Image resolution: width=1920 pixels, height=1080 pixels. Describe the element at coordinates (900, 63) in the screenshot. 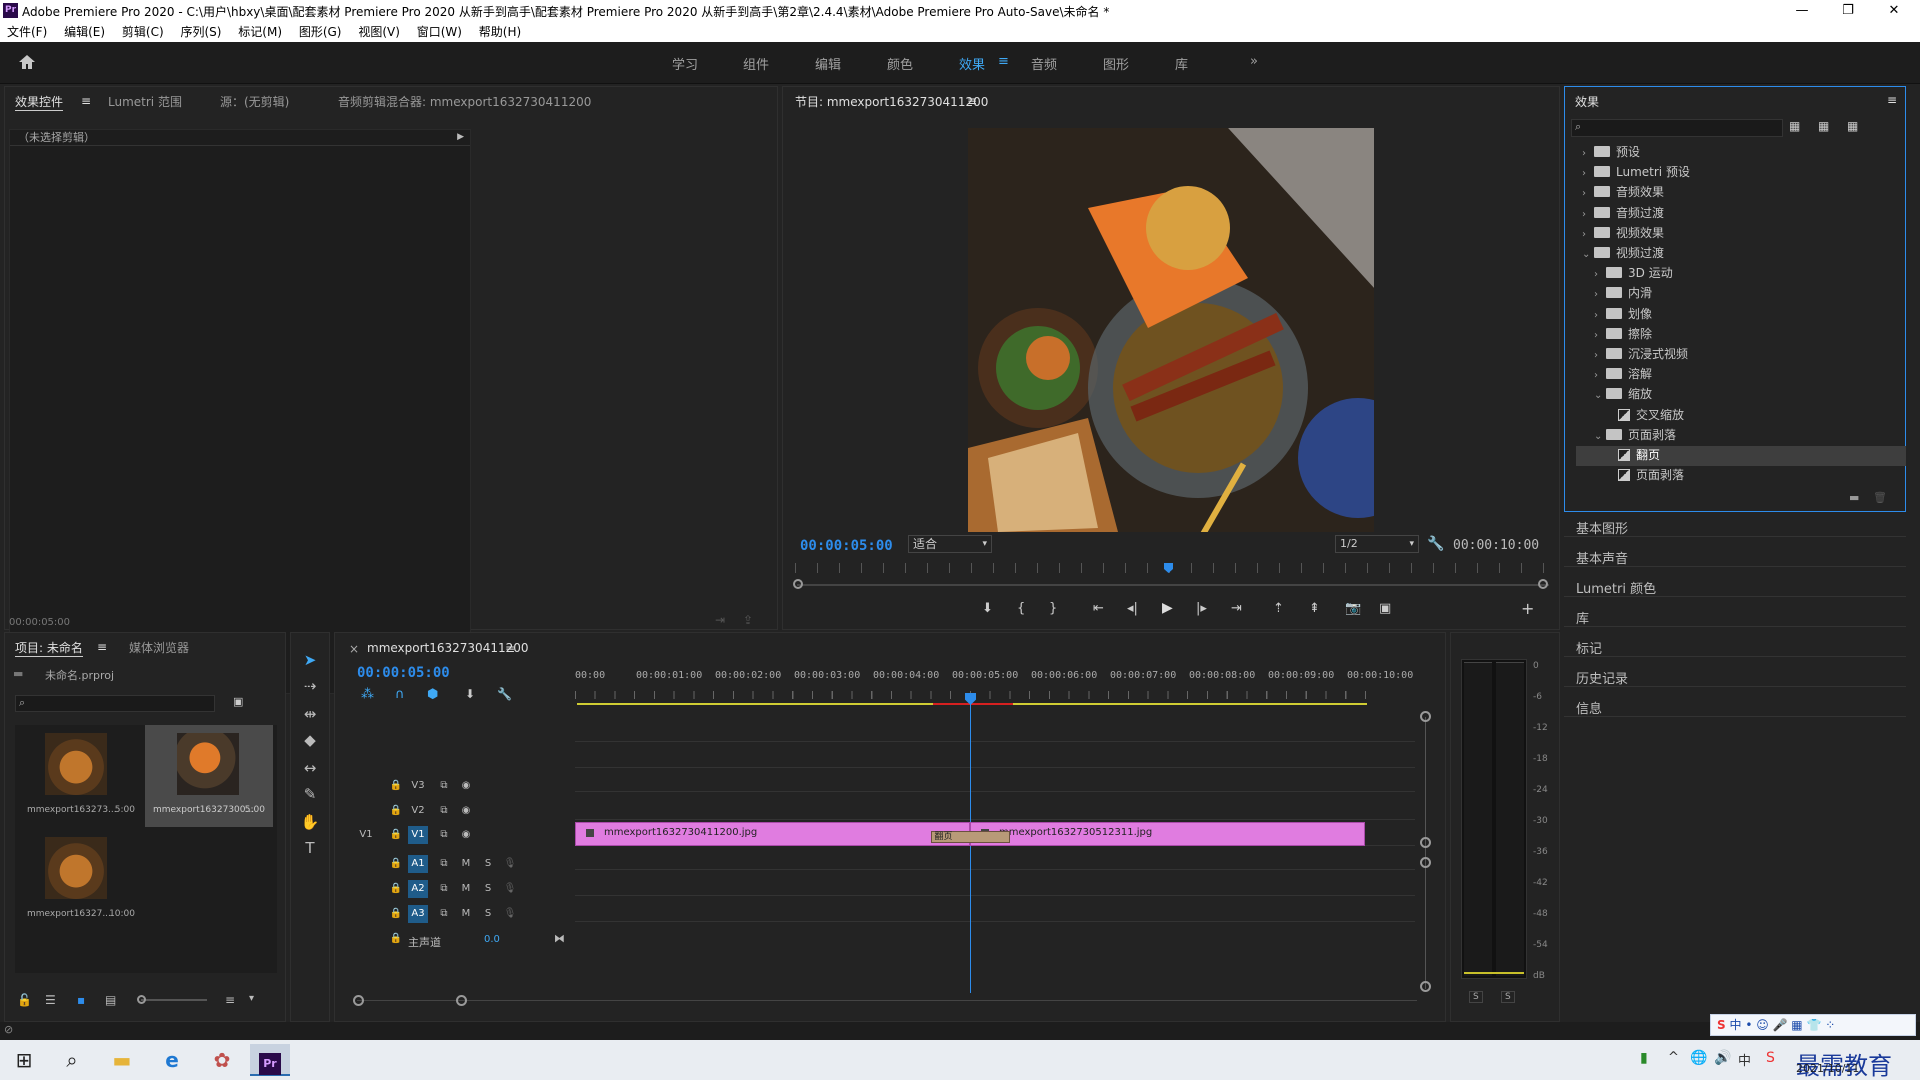

I see `workspace-color: 颜色` at that location.